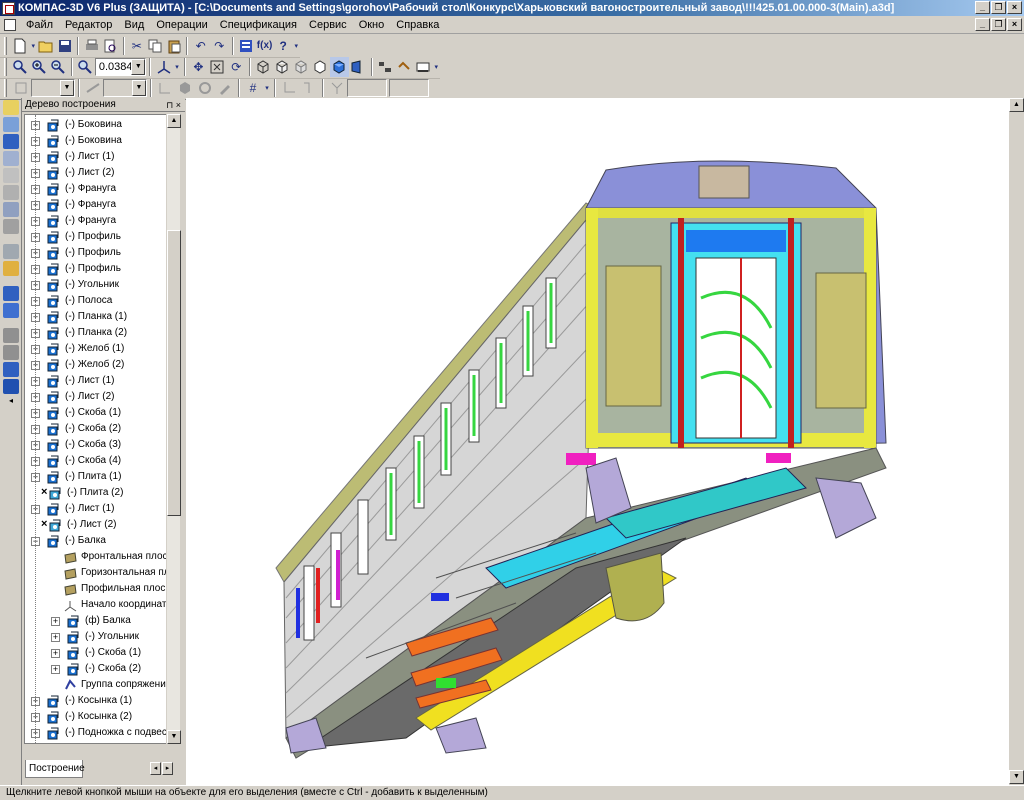 The image size is (1024, 800). Describe the element at coordinates (125, 87) in the screenshot. I see `style-combo: ▼` at that location.